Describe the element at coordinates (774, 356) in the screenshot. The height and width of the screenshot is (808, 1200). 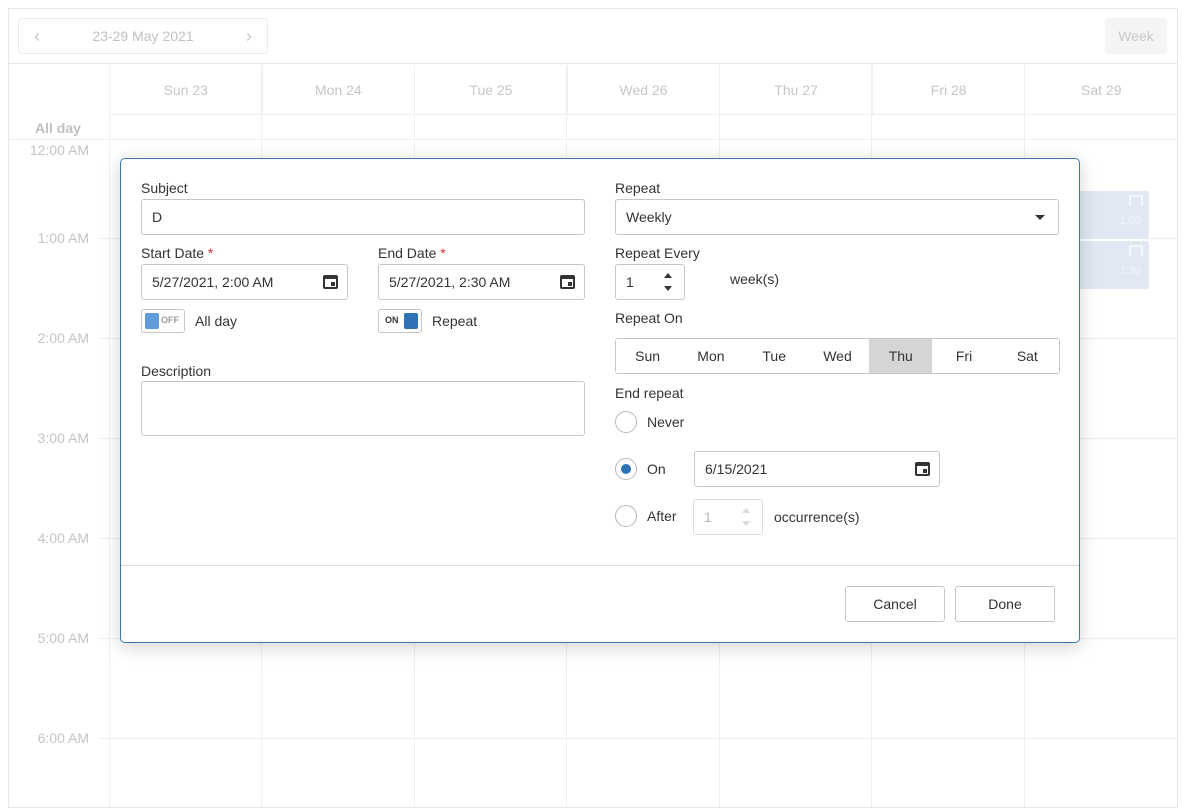
I see `repeat-on-tue: Tue` at that location.